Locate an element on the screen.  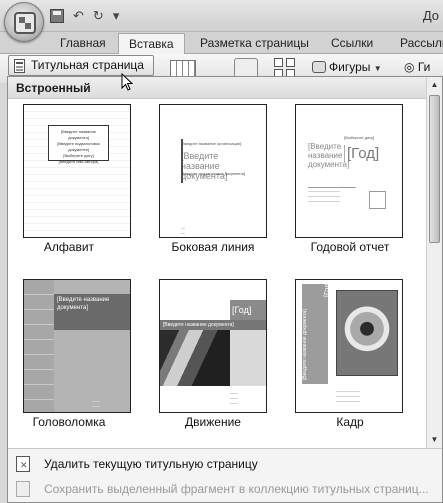
office-logo-icon is located at coordinates (25, 23).